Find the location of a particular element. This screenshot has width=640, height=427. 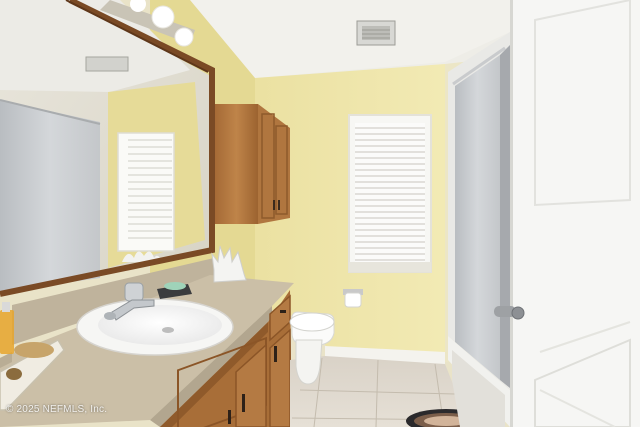

soap-dispenser is located at coordinates (7, 328).